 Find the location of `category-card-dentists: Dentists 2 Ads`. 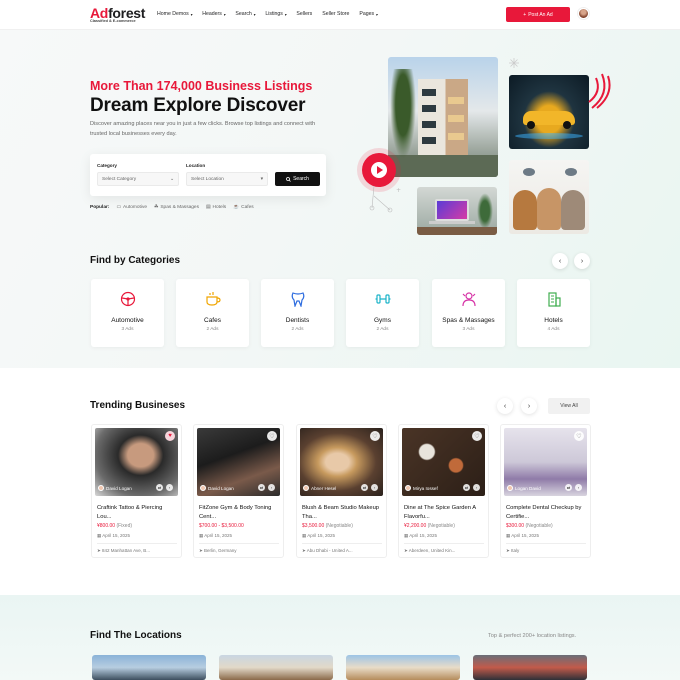

category-card-dentists: Dentists 2 Ads is located at coordinates (297, 313).